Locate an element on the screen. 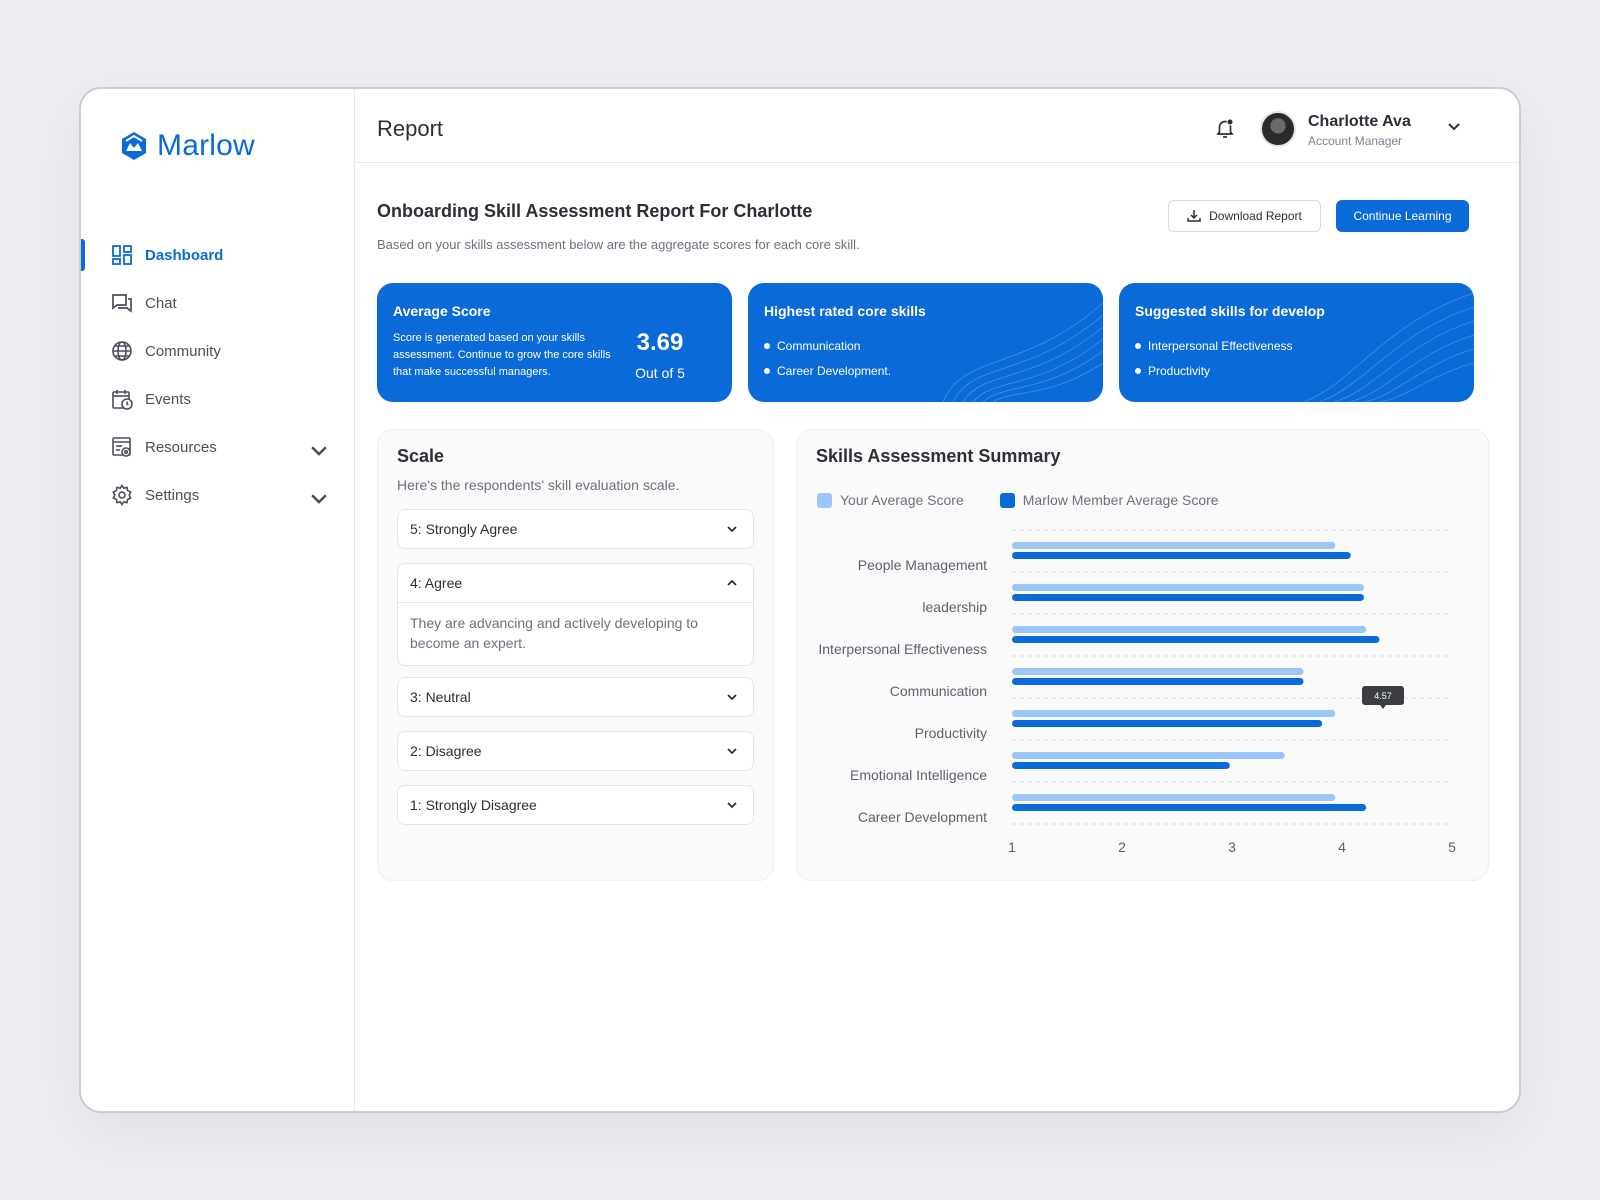 This screenshot has height=1200, width=1600. scale-accordion-item: 2: Disagree is located at coordinates (575, 751).